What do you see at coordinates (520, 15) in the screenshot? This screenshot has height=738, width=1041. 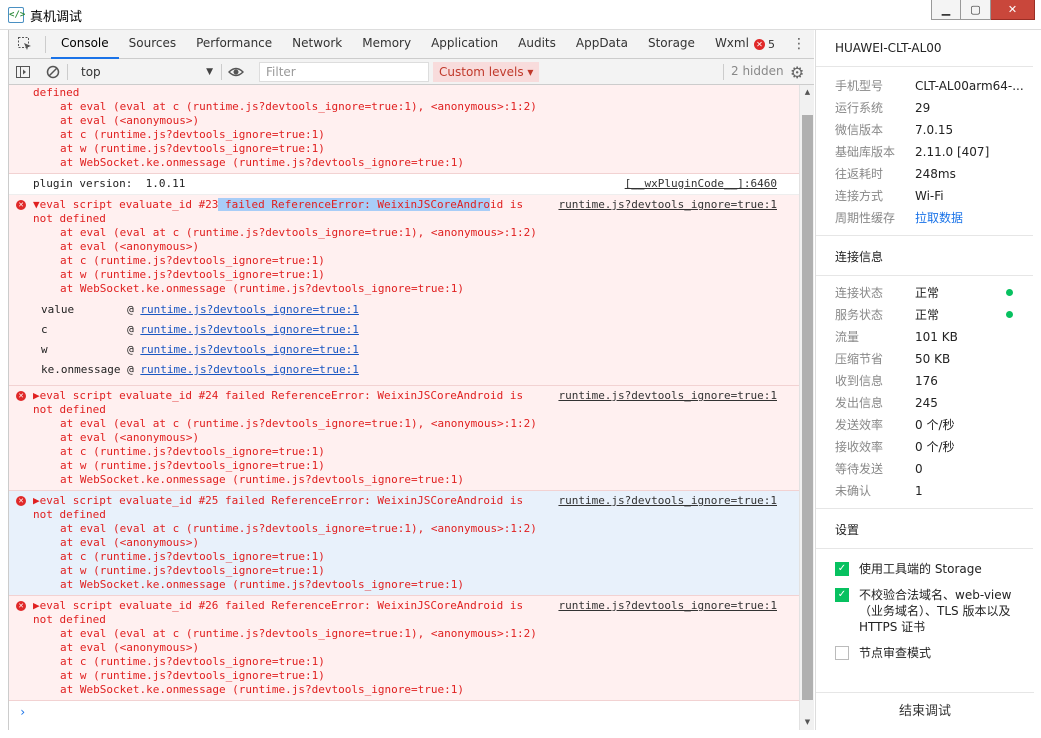 I see `window-titlebar: </> 真机调试 ▁ ▢ ✕` at bounding box center [520, 15].